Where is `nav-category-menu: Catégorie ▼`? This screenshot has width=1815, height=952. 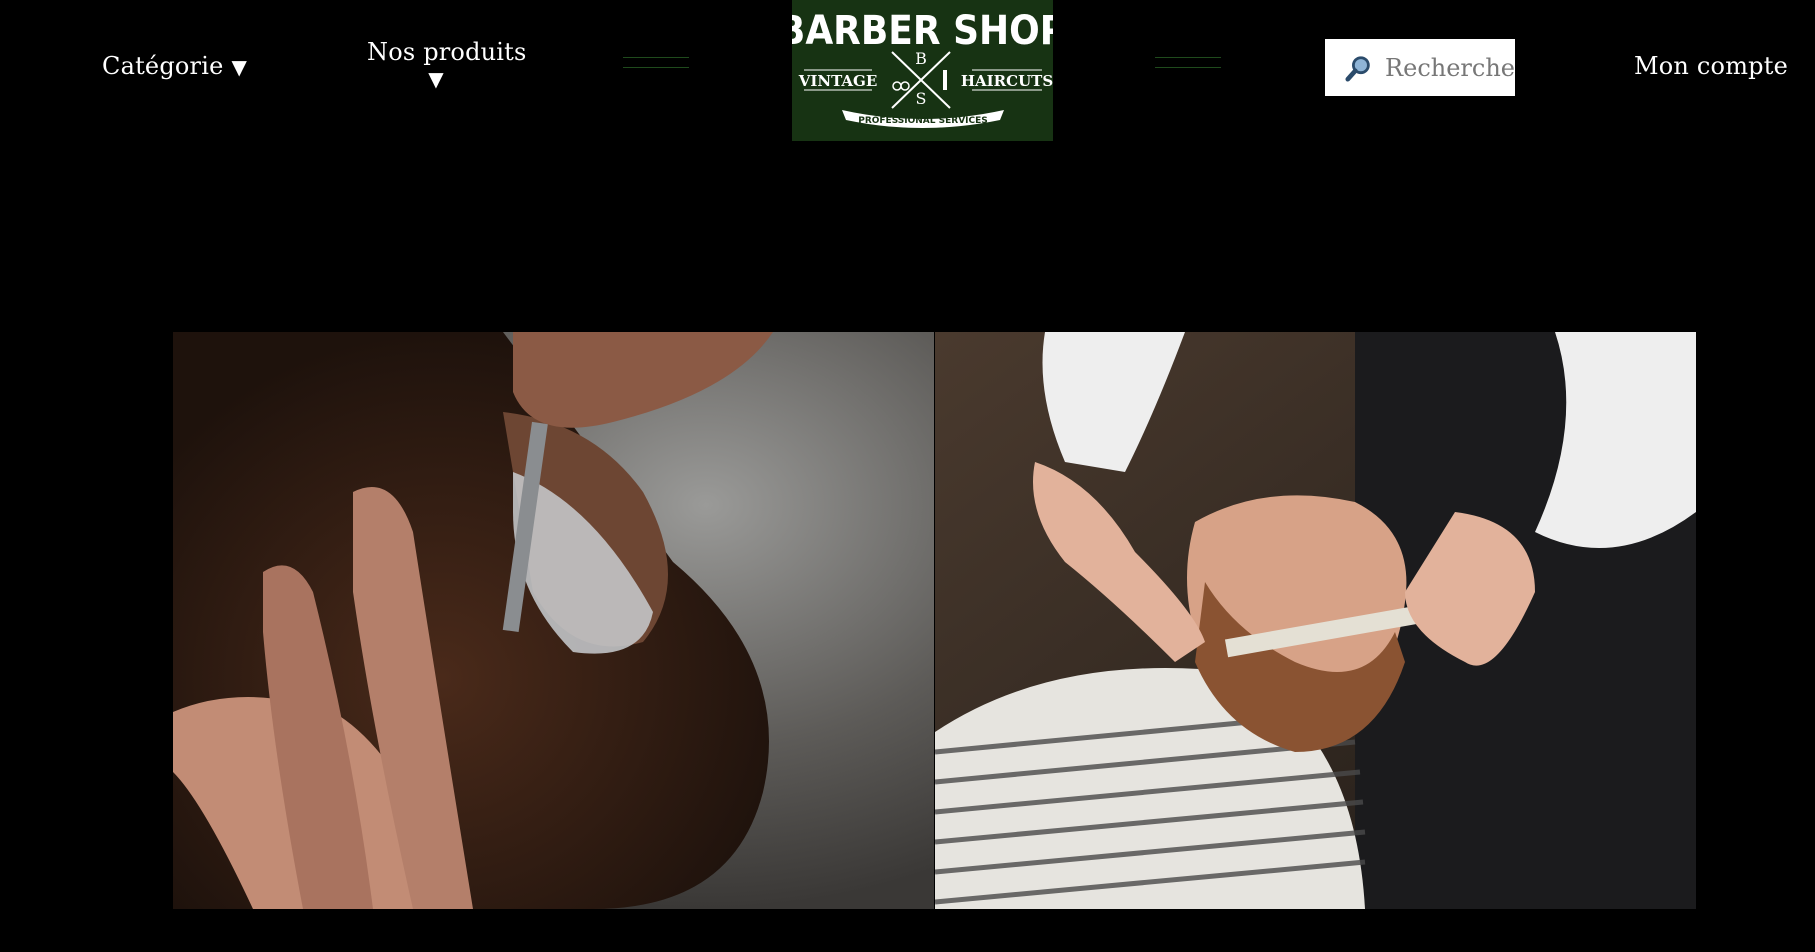 nav-category-menu: Catégorie ▼ is located at coordinates (174, 66).